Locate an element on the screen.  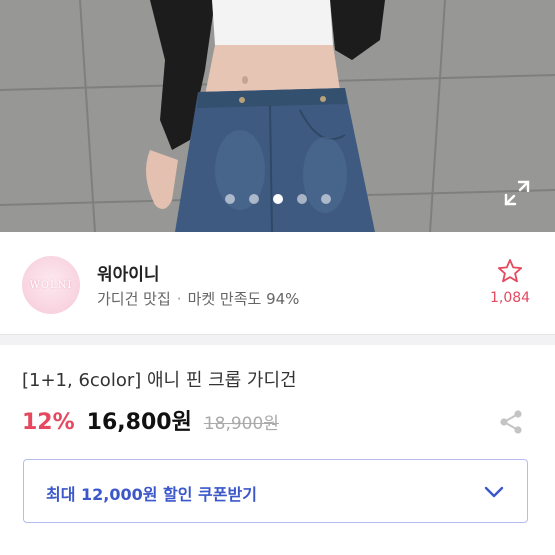
seller-logo-text: WOLNI is located at coordinates (51, 285).